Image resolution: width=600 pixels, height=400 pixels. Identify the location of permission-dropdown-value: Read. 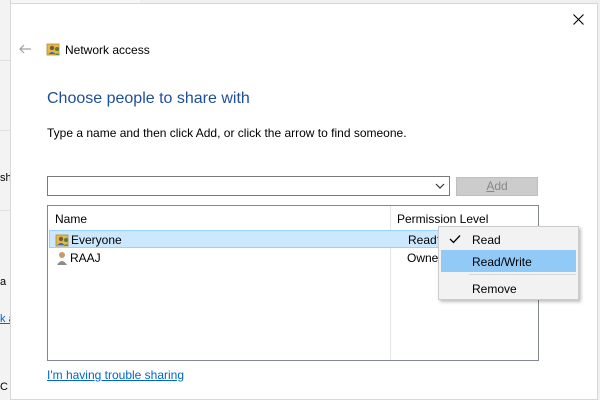
(422, 240).